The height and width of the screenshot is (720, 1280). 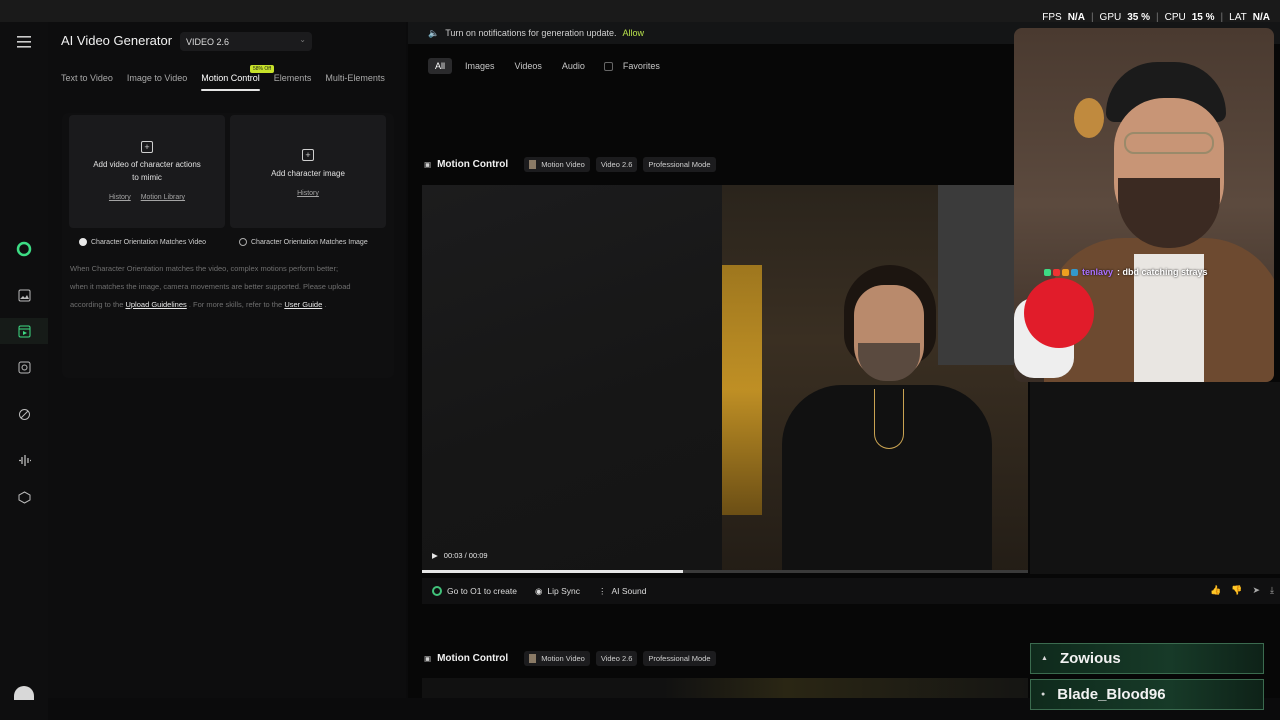 I want to click on video-right-frame, so click(x=875, y=379).